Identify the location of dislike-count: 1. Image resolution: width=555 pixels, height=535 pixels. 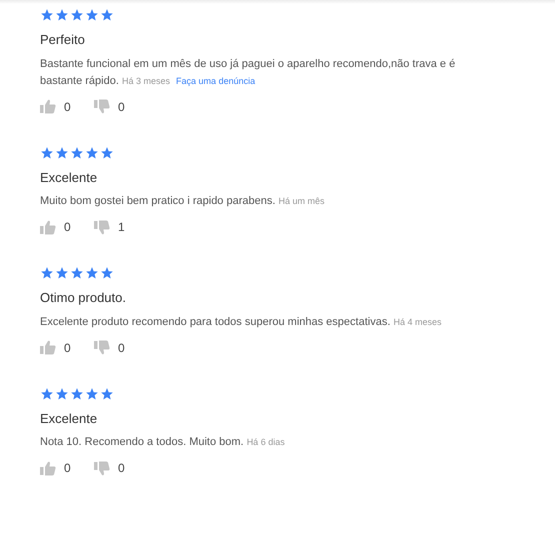
(121, 227).